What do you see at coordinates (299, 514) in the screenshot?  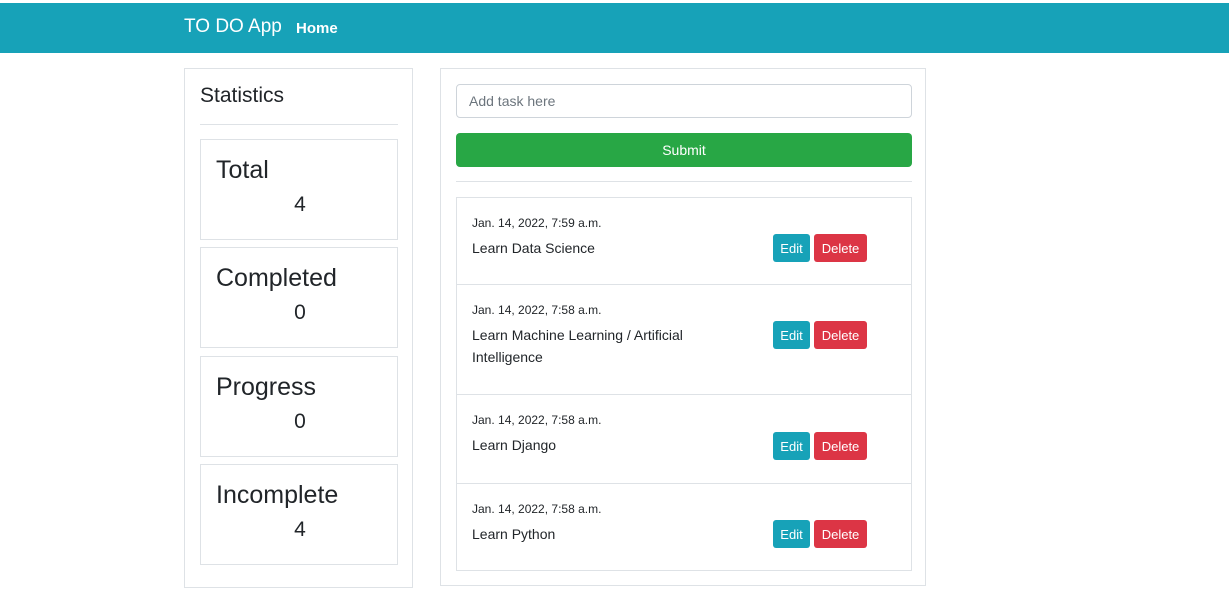 I see `stat-card-incomplete: Incomplete 4` at bounding box center [299, 514].